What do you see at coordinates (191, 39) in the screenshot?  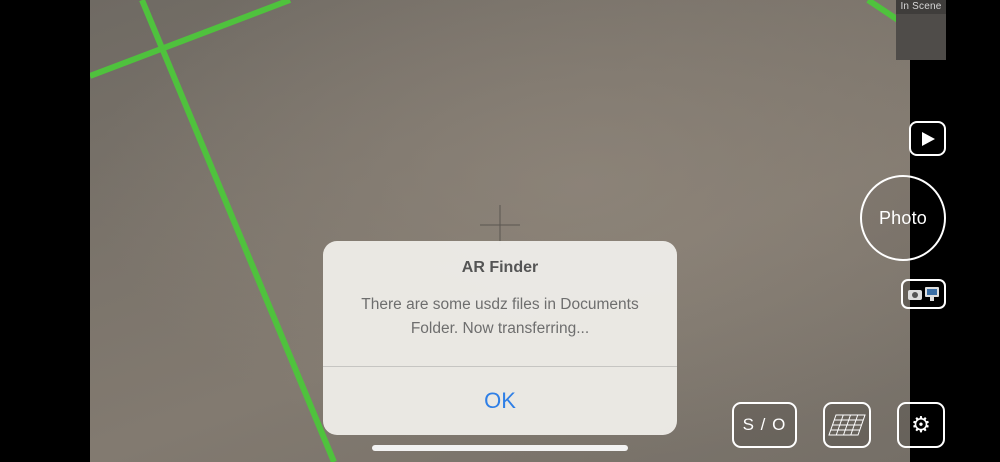 I see `grid-line` at bounding box center [191, 39].